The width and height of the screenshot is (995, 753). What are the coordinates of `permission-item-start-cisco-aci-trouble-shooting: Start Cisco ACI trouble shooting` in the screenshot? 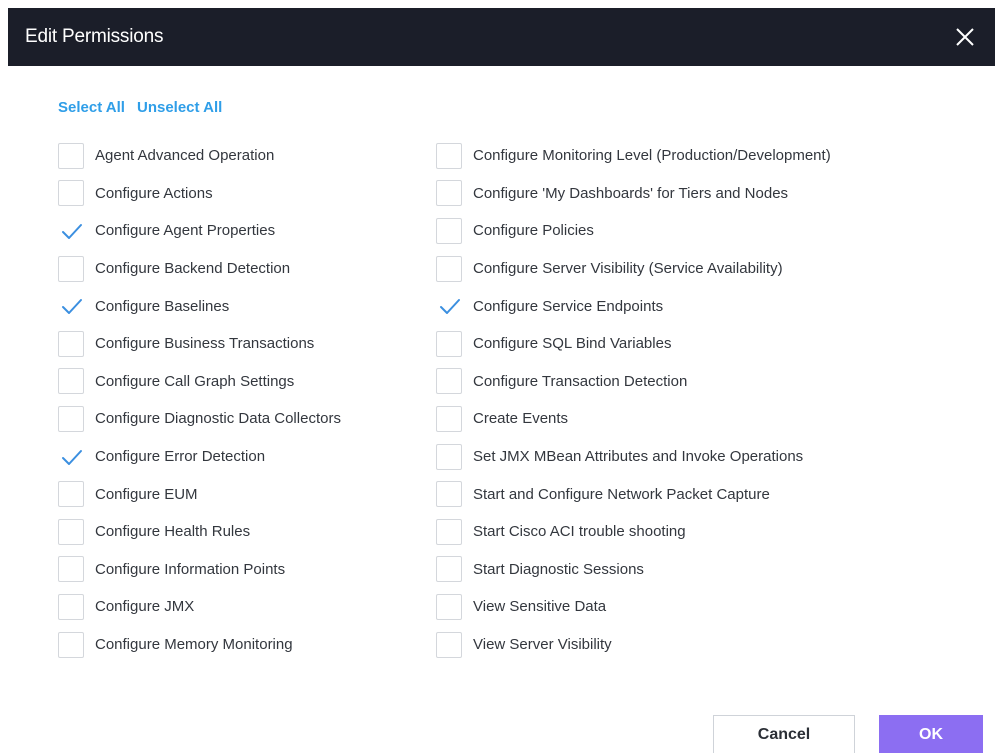 It's located at (633, 532).